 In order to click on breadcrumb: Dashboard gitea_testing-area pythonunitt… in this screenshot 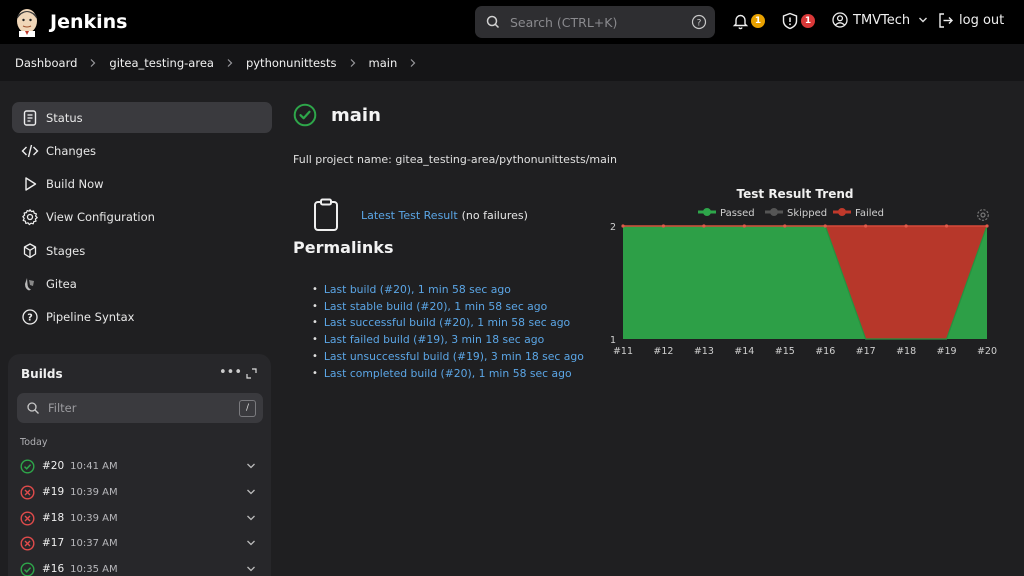, I will do `click(512, 62)`.